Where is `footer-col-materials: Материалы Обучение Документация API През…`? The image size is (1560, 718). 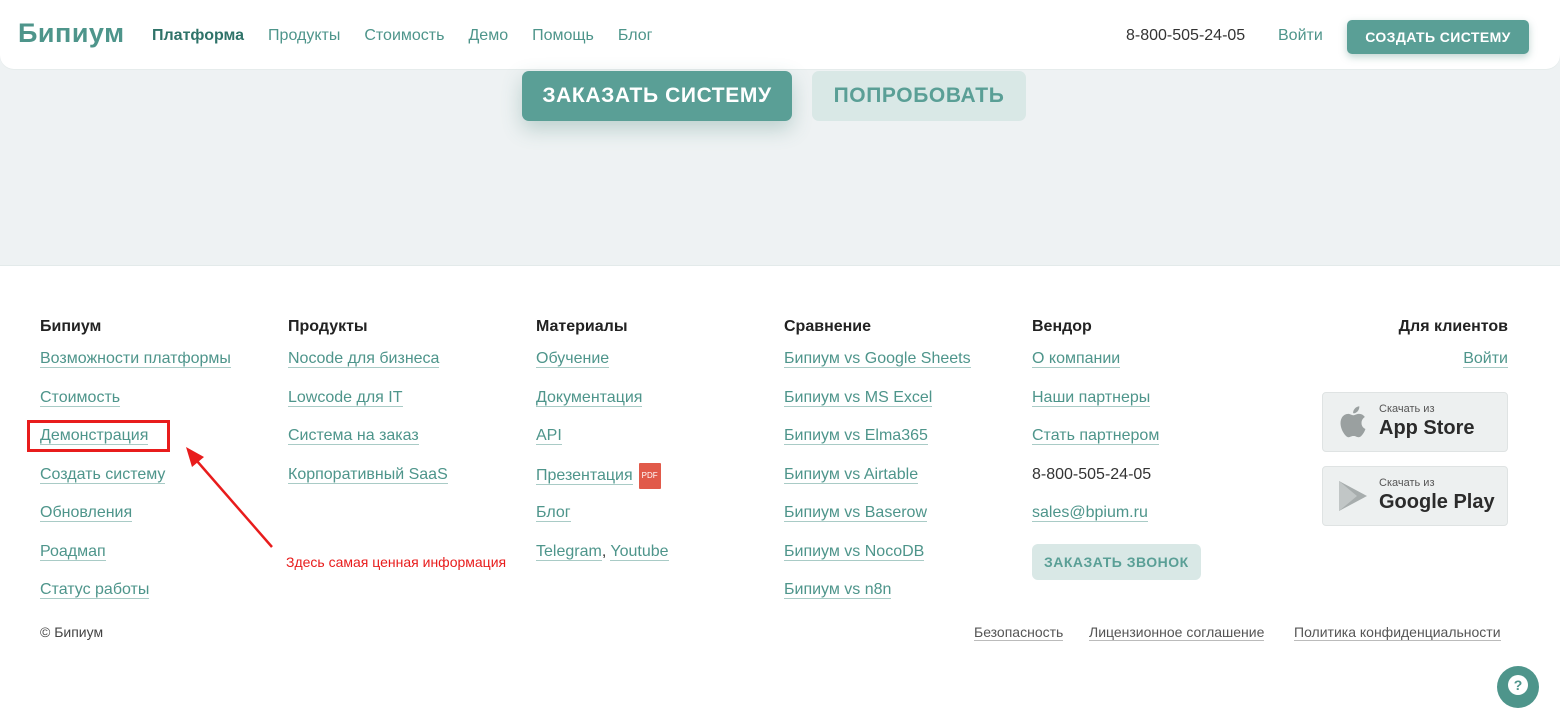
footer-col-materials: Материалы Обучение Документация API През… is located at coordinates (602, 447).